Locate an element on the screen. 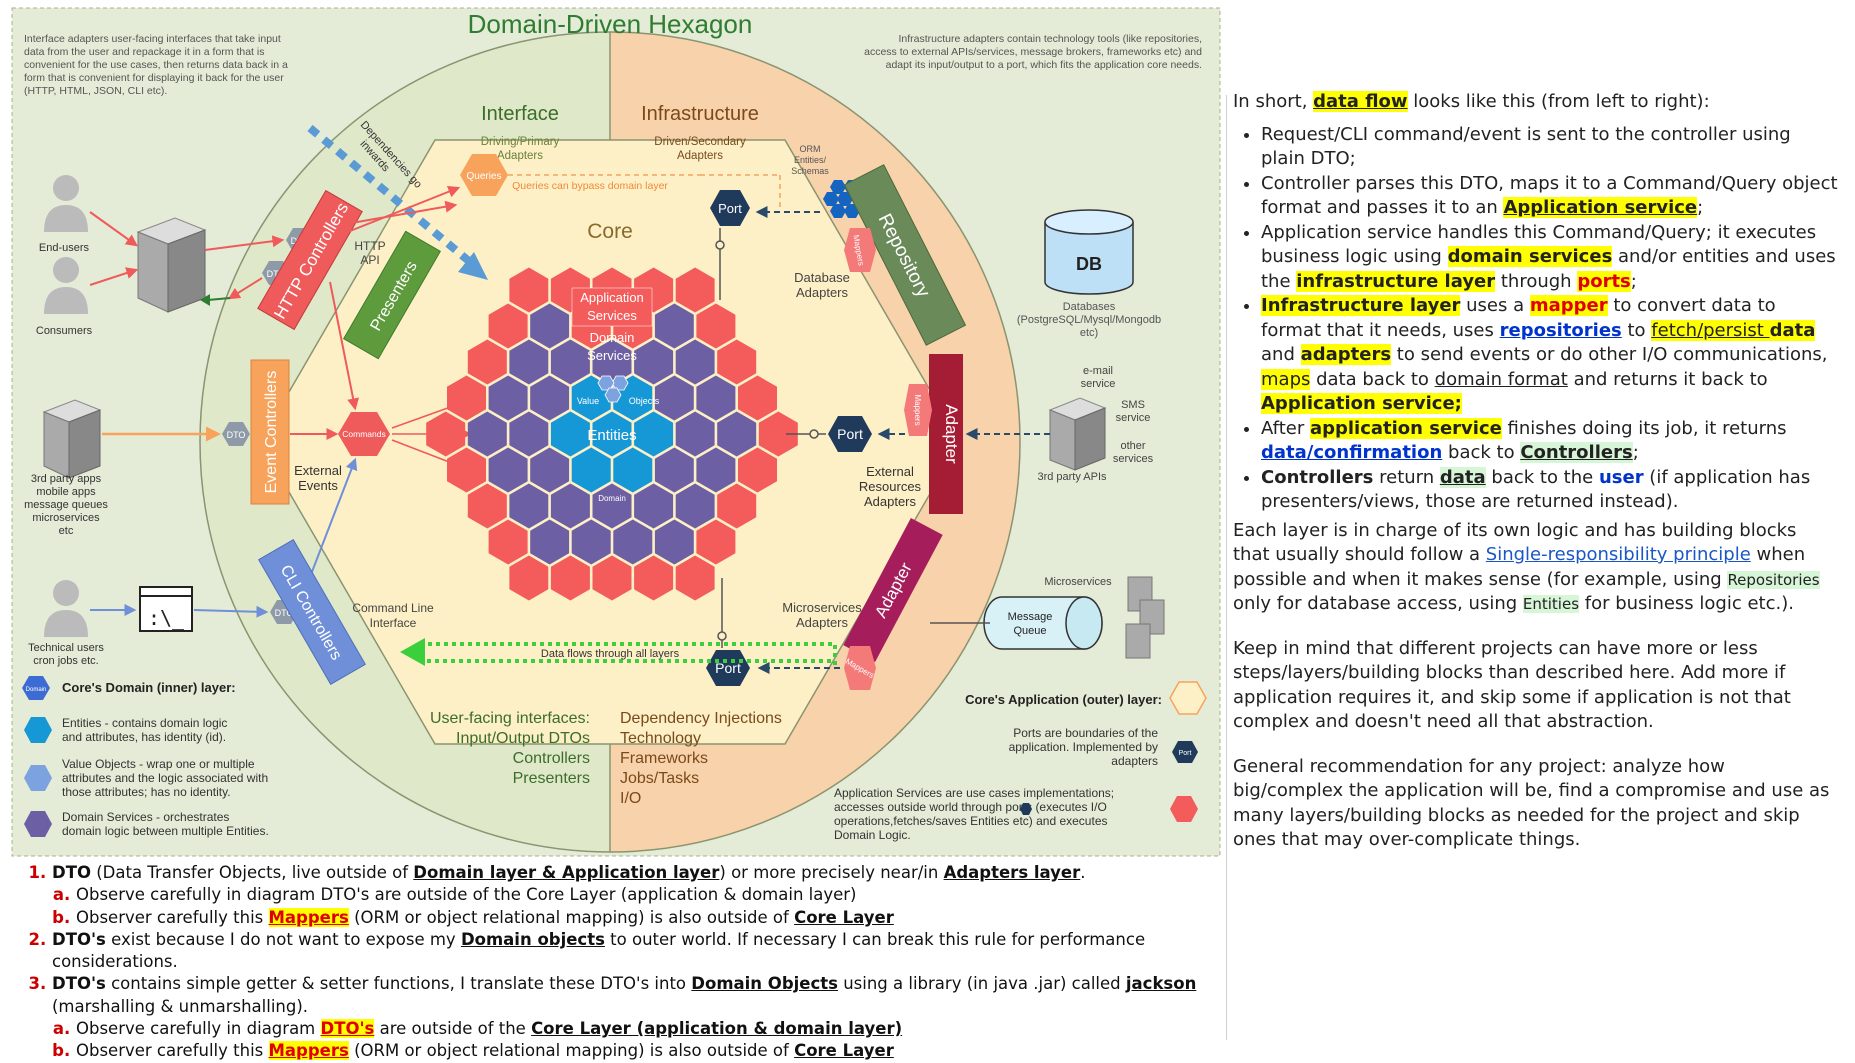  domain-label: Domain is located at coordinates (612, 498).